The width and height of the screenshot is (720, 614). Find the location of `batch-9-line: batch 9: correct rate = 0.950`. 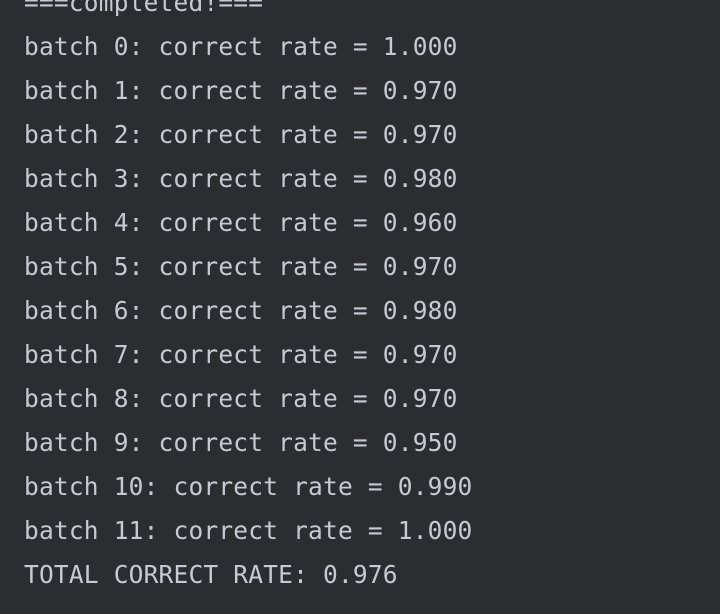

batch-9-line: batch 9: correct rate = 0.950 is located at coordinates (241, 442).